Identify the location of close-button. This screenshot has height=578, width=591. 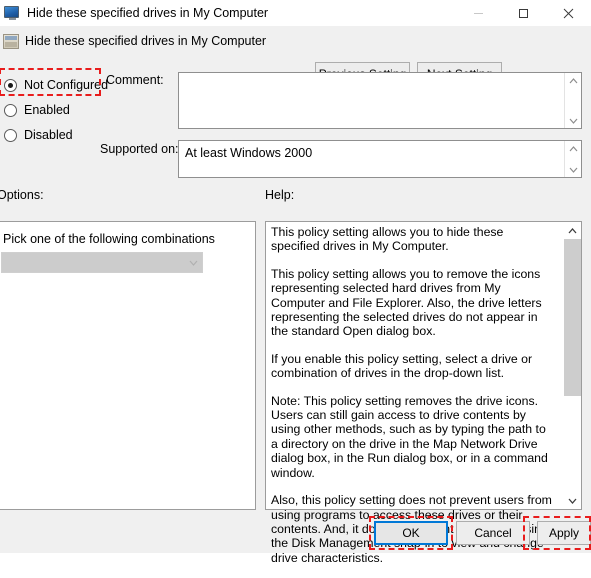
(568, 13).